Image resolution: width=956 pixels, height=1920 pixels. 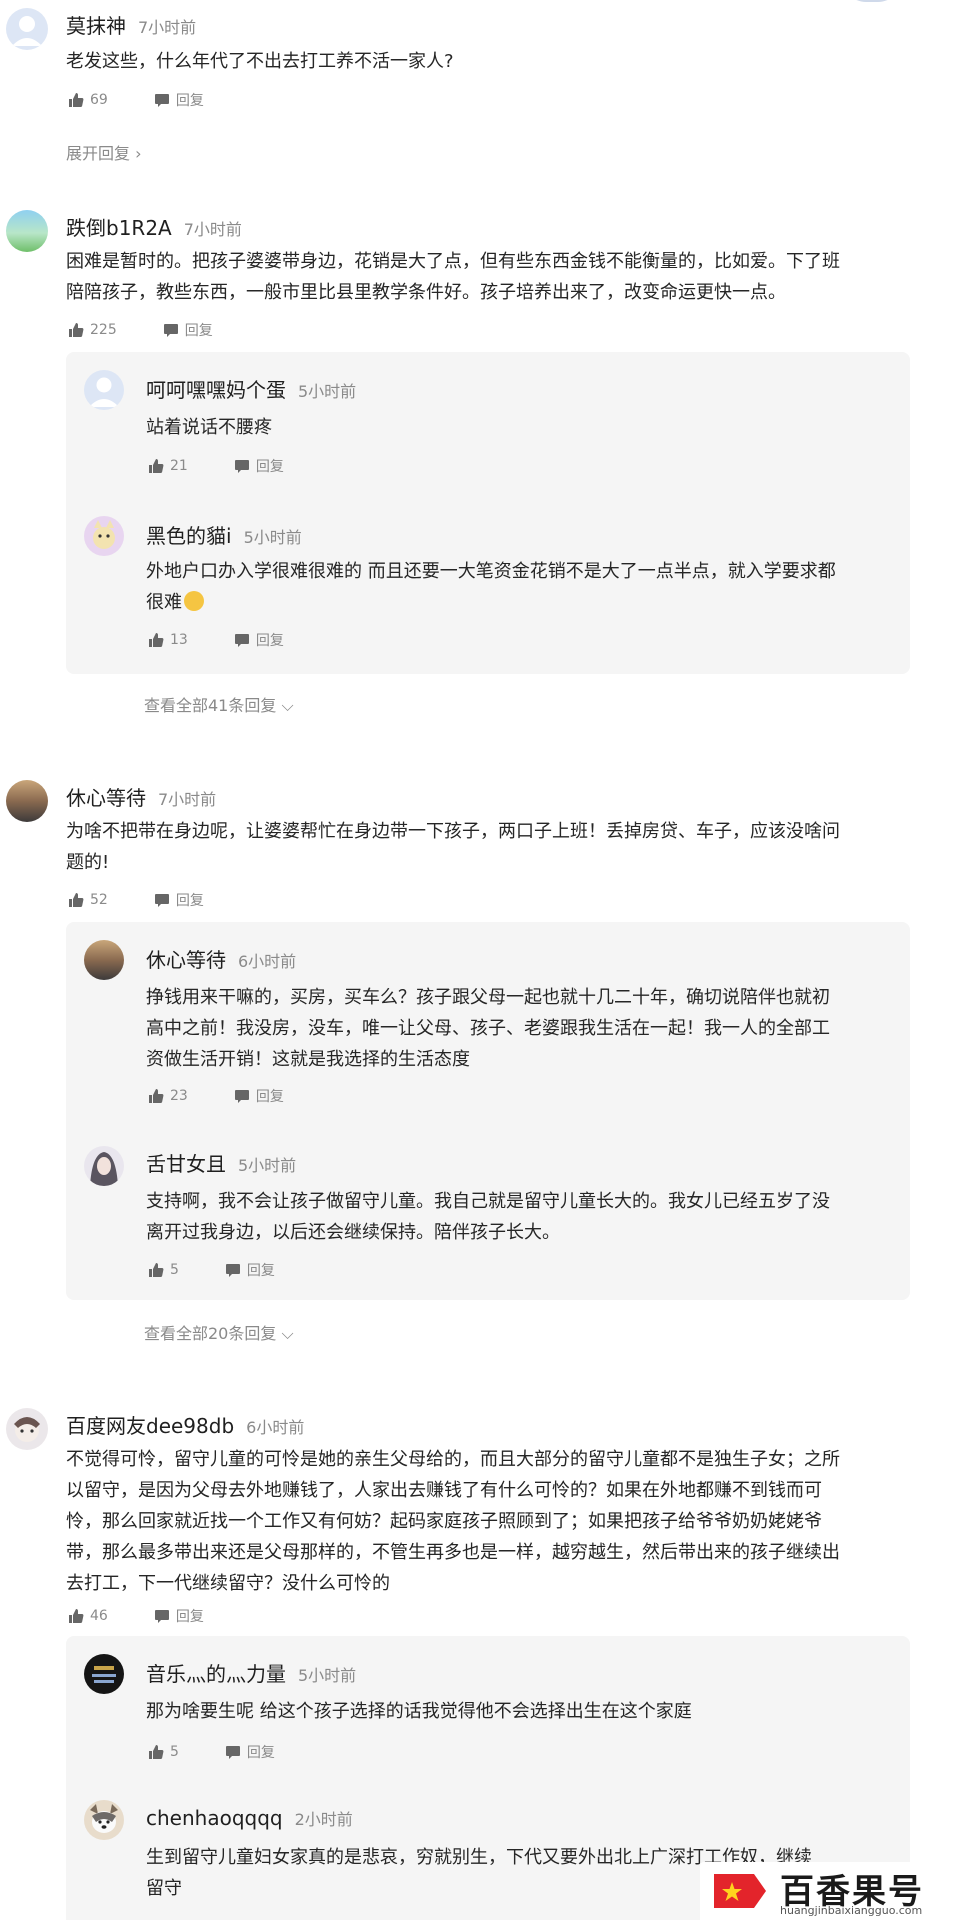 I want to click on comment-author: 莫抹神 7小时前, so click(x=131, y=24).